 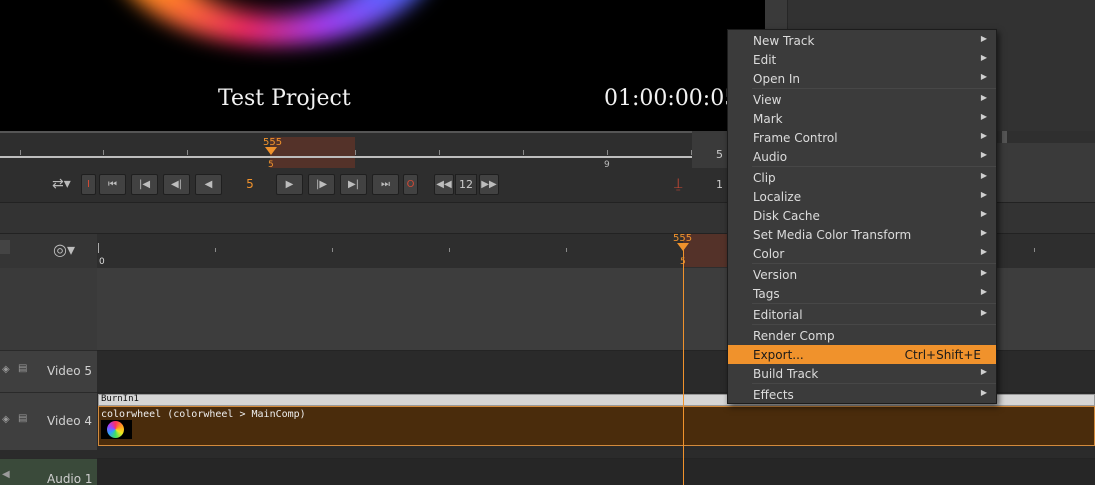 I want to click on burnin-title-text: Test Project, so click(x=284, y=98).